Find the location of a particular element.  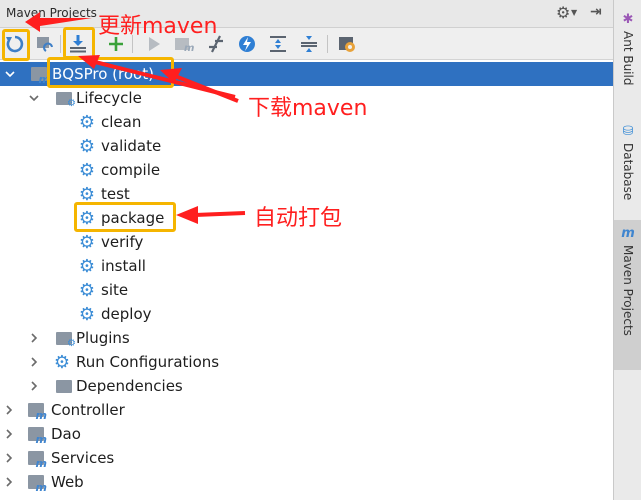

maven-icon: m is located at coordinates (628, 233).